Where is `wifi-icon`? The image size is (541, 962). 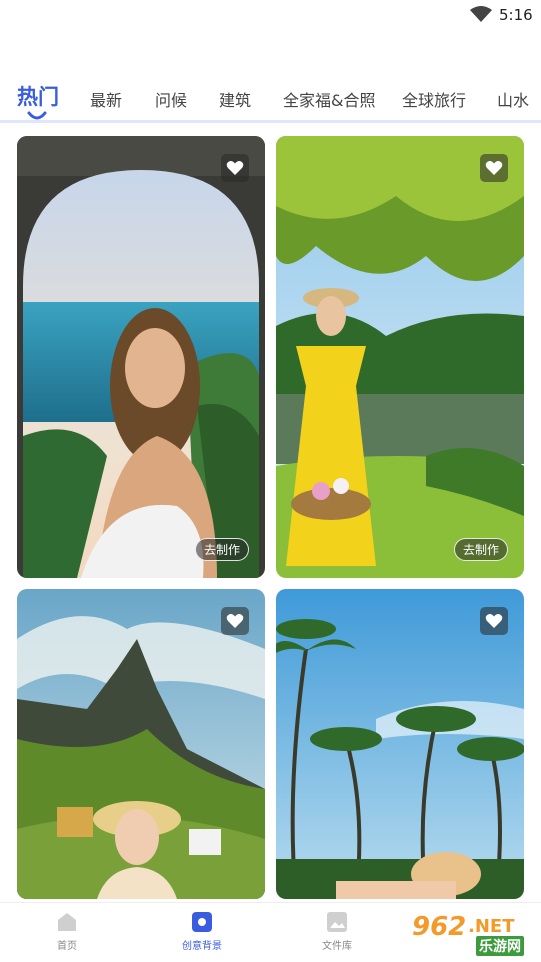 wifi-icon is located at coordinates (481, 14).